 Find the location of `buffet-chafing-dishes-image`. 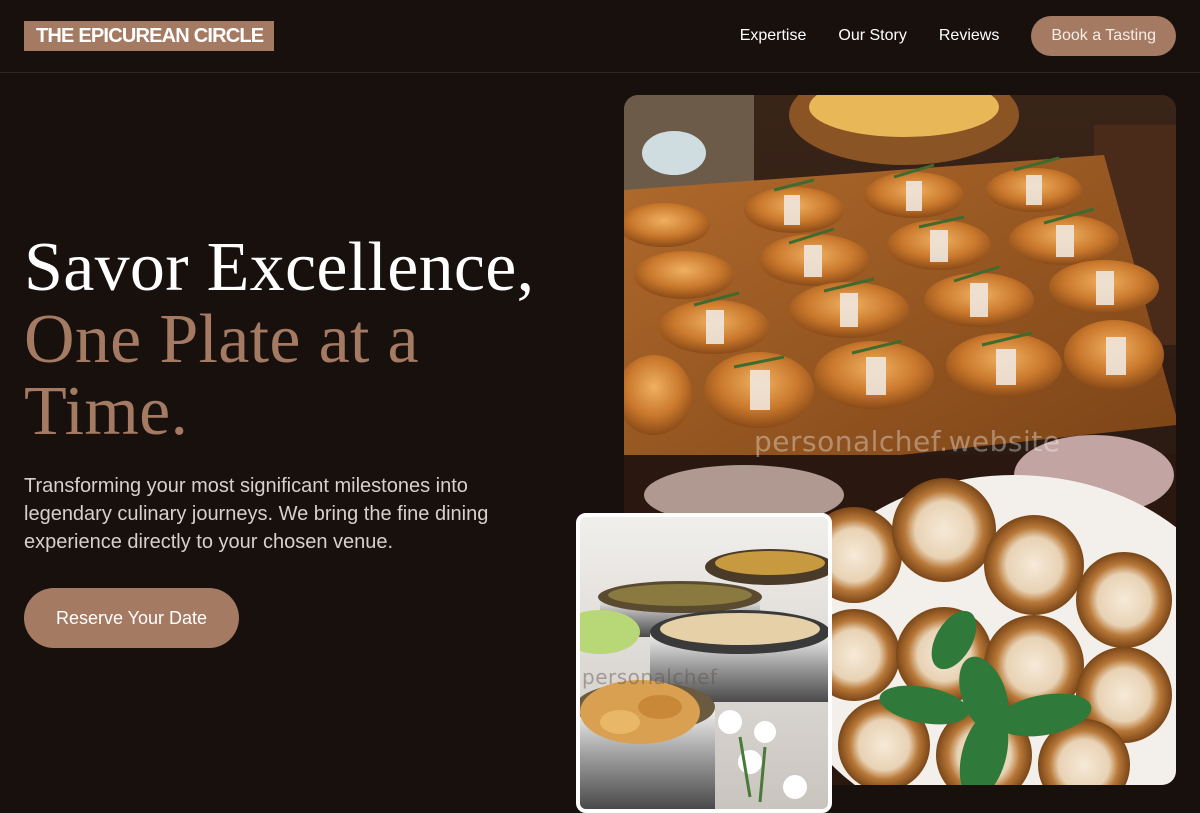

buffet-chafing-dishes-image is located at coordinates (704, 663).